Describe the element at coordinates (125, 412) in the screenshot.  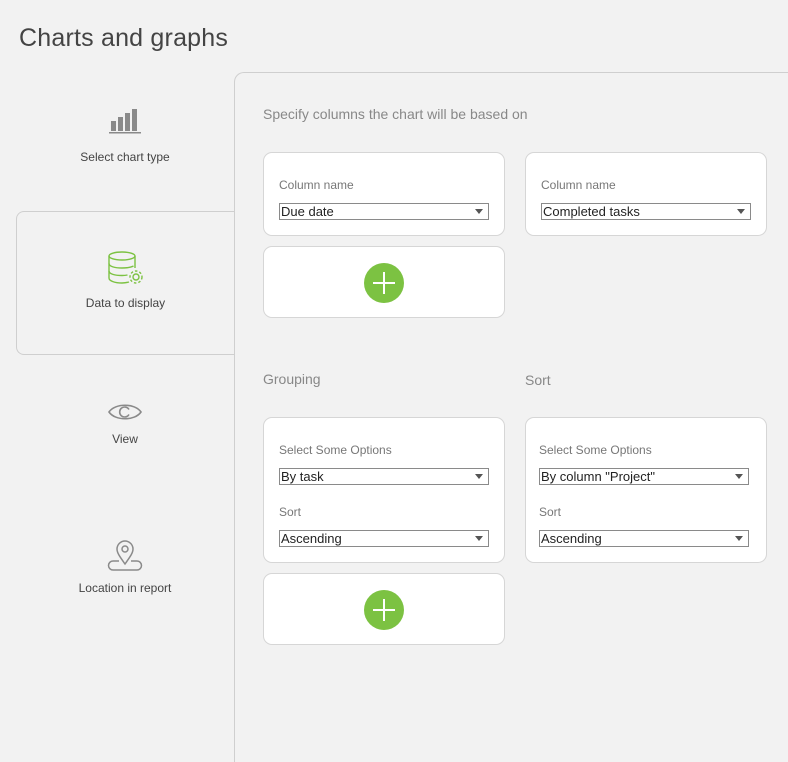
I see `eye-icon` at that location.